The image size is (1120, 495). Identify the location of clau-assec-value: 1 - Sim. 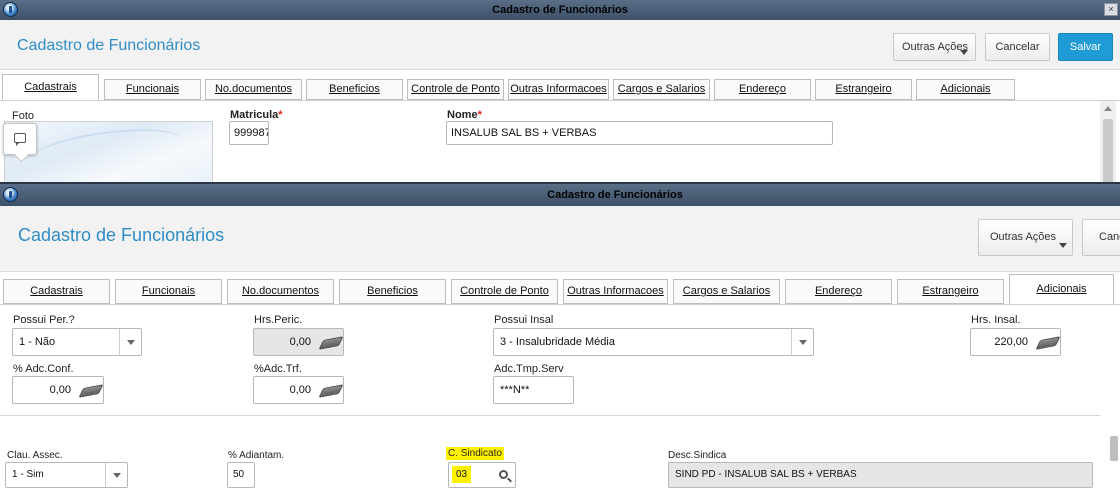
(28, 474).